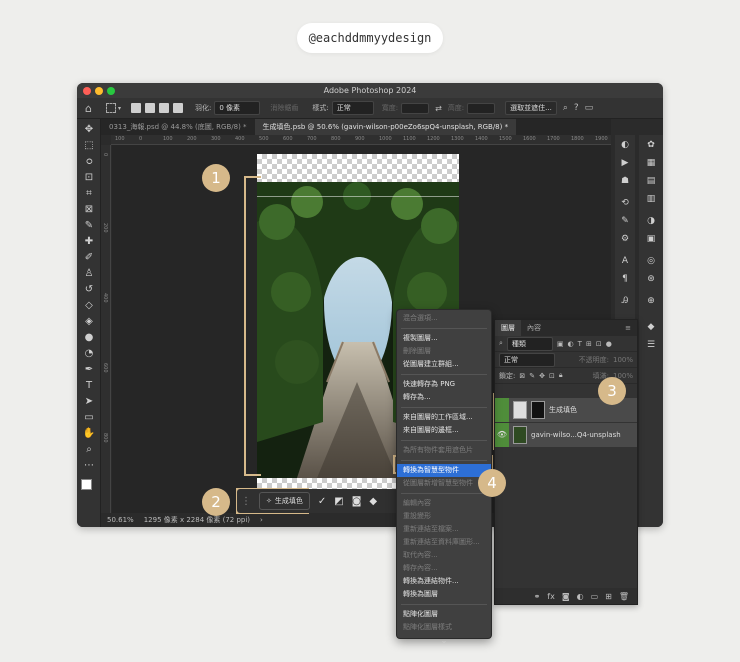 Image resolution: width=740 pixels, height=662 pixels. I want to click on chevron-right-icon: ›, so click(261, 520).